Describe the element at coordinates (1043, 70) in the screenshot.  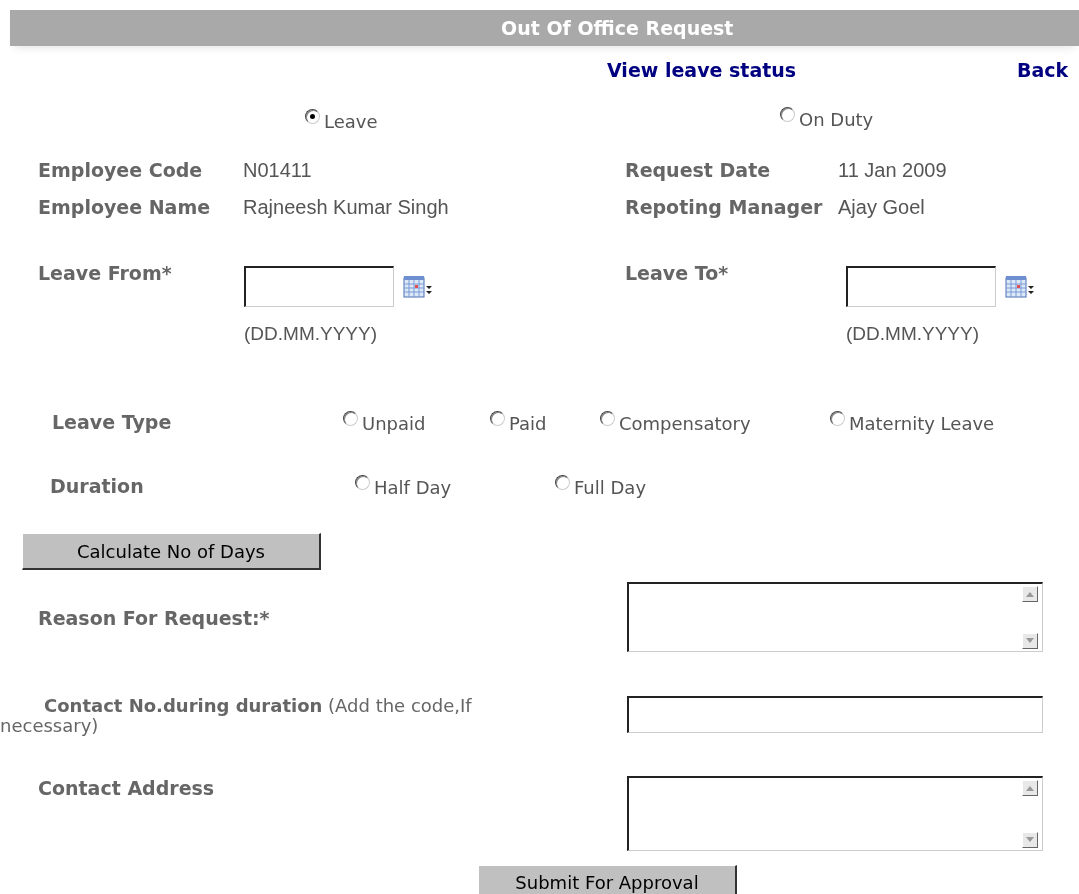
I see `back-link: Back` at that location.